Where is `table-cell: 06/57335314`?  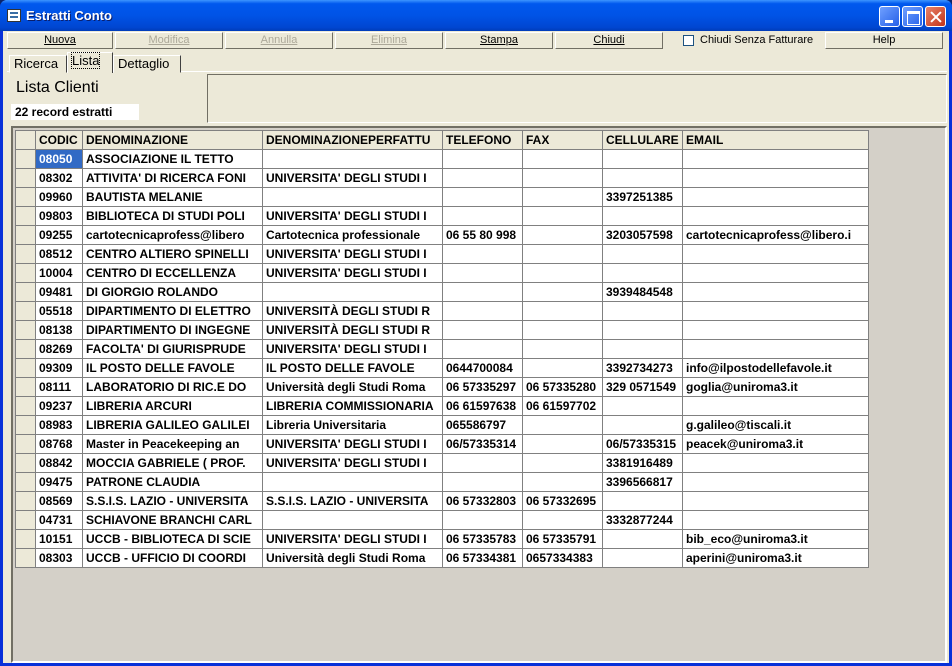
table-cell: 06/57335314 is located at coordinates (482, 444).